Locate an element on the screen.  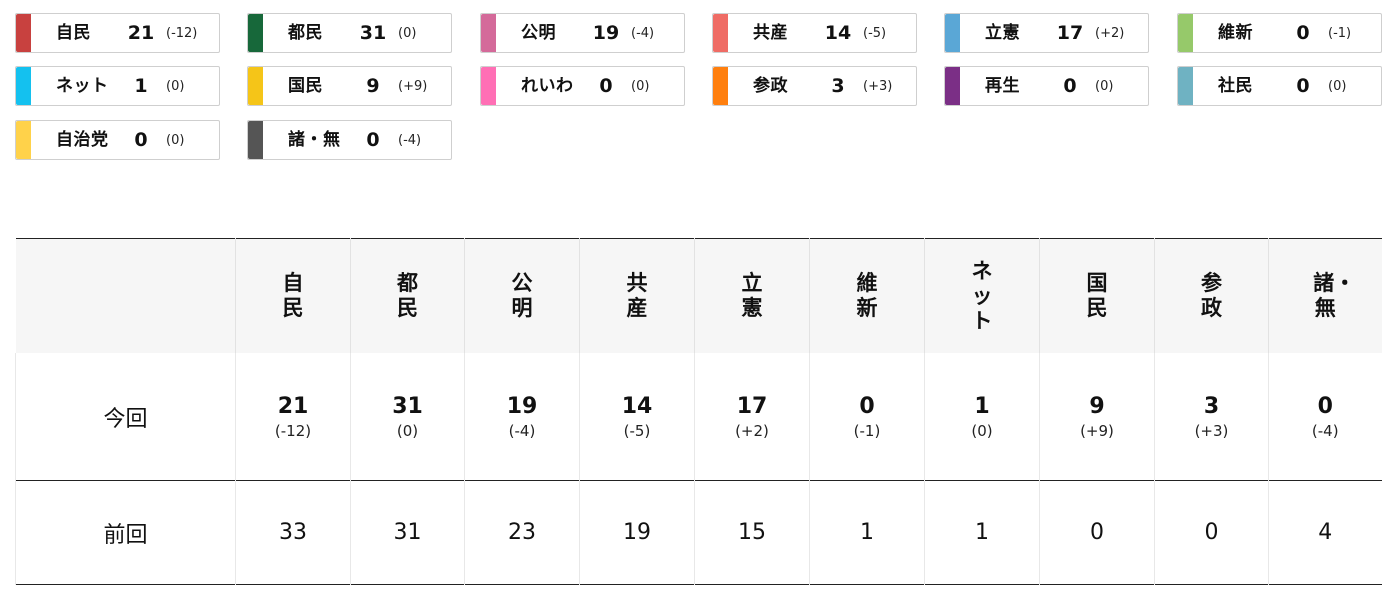
party-seats: 14 is located at coordinates (838, 33).